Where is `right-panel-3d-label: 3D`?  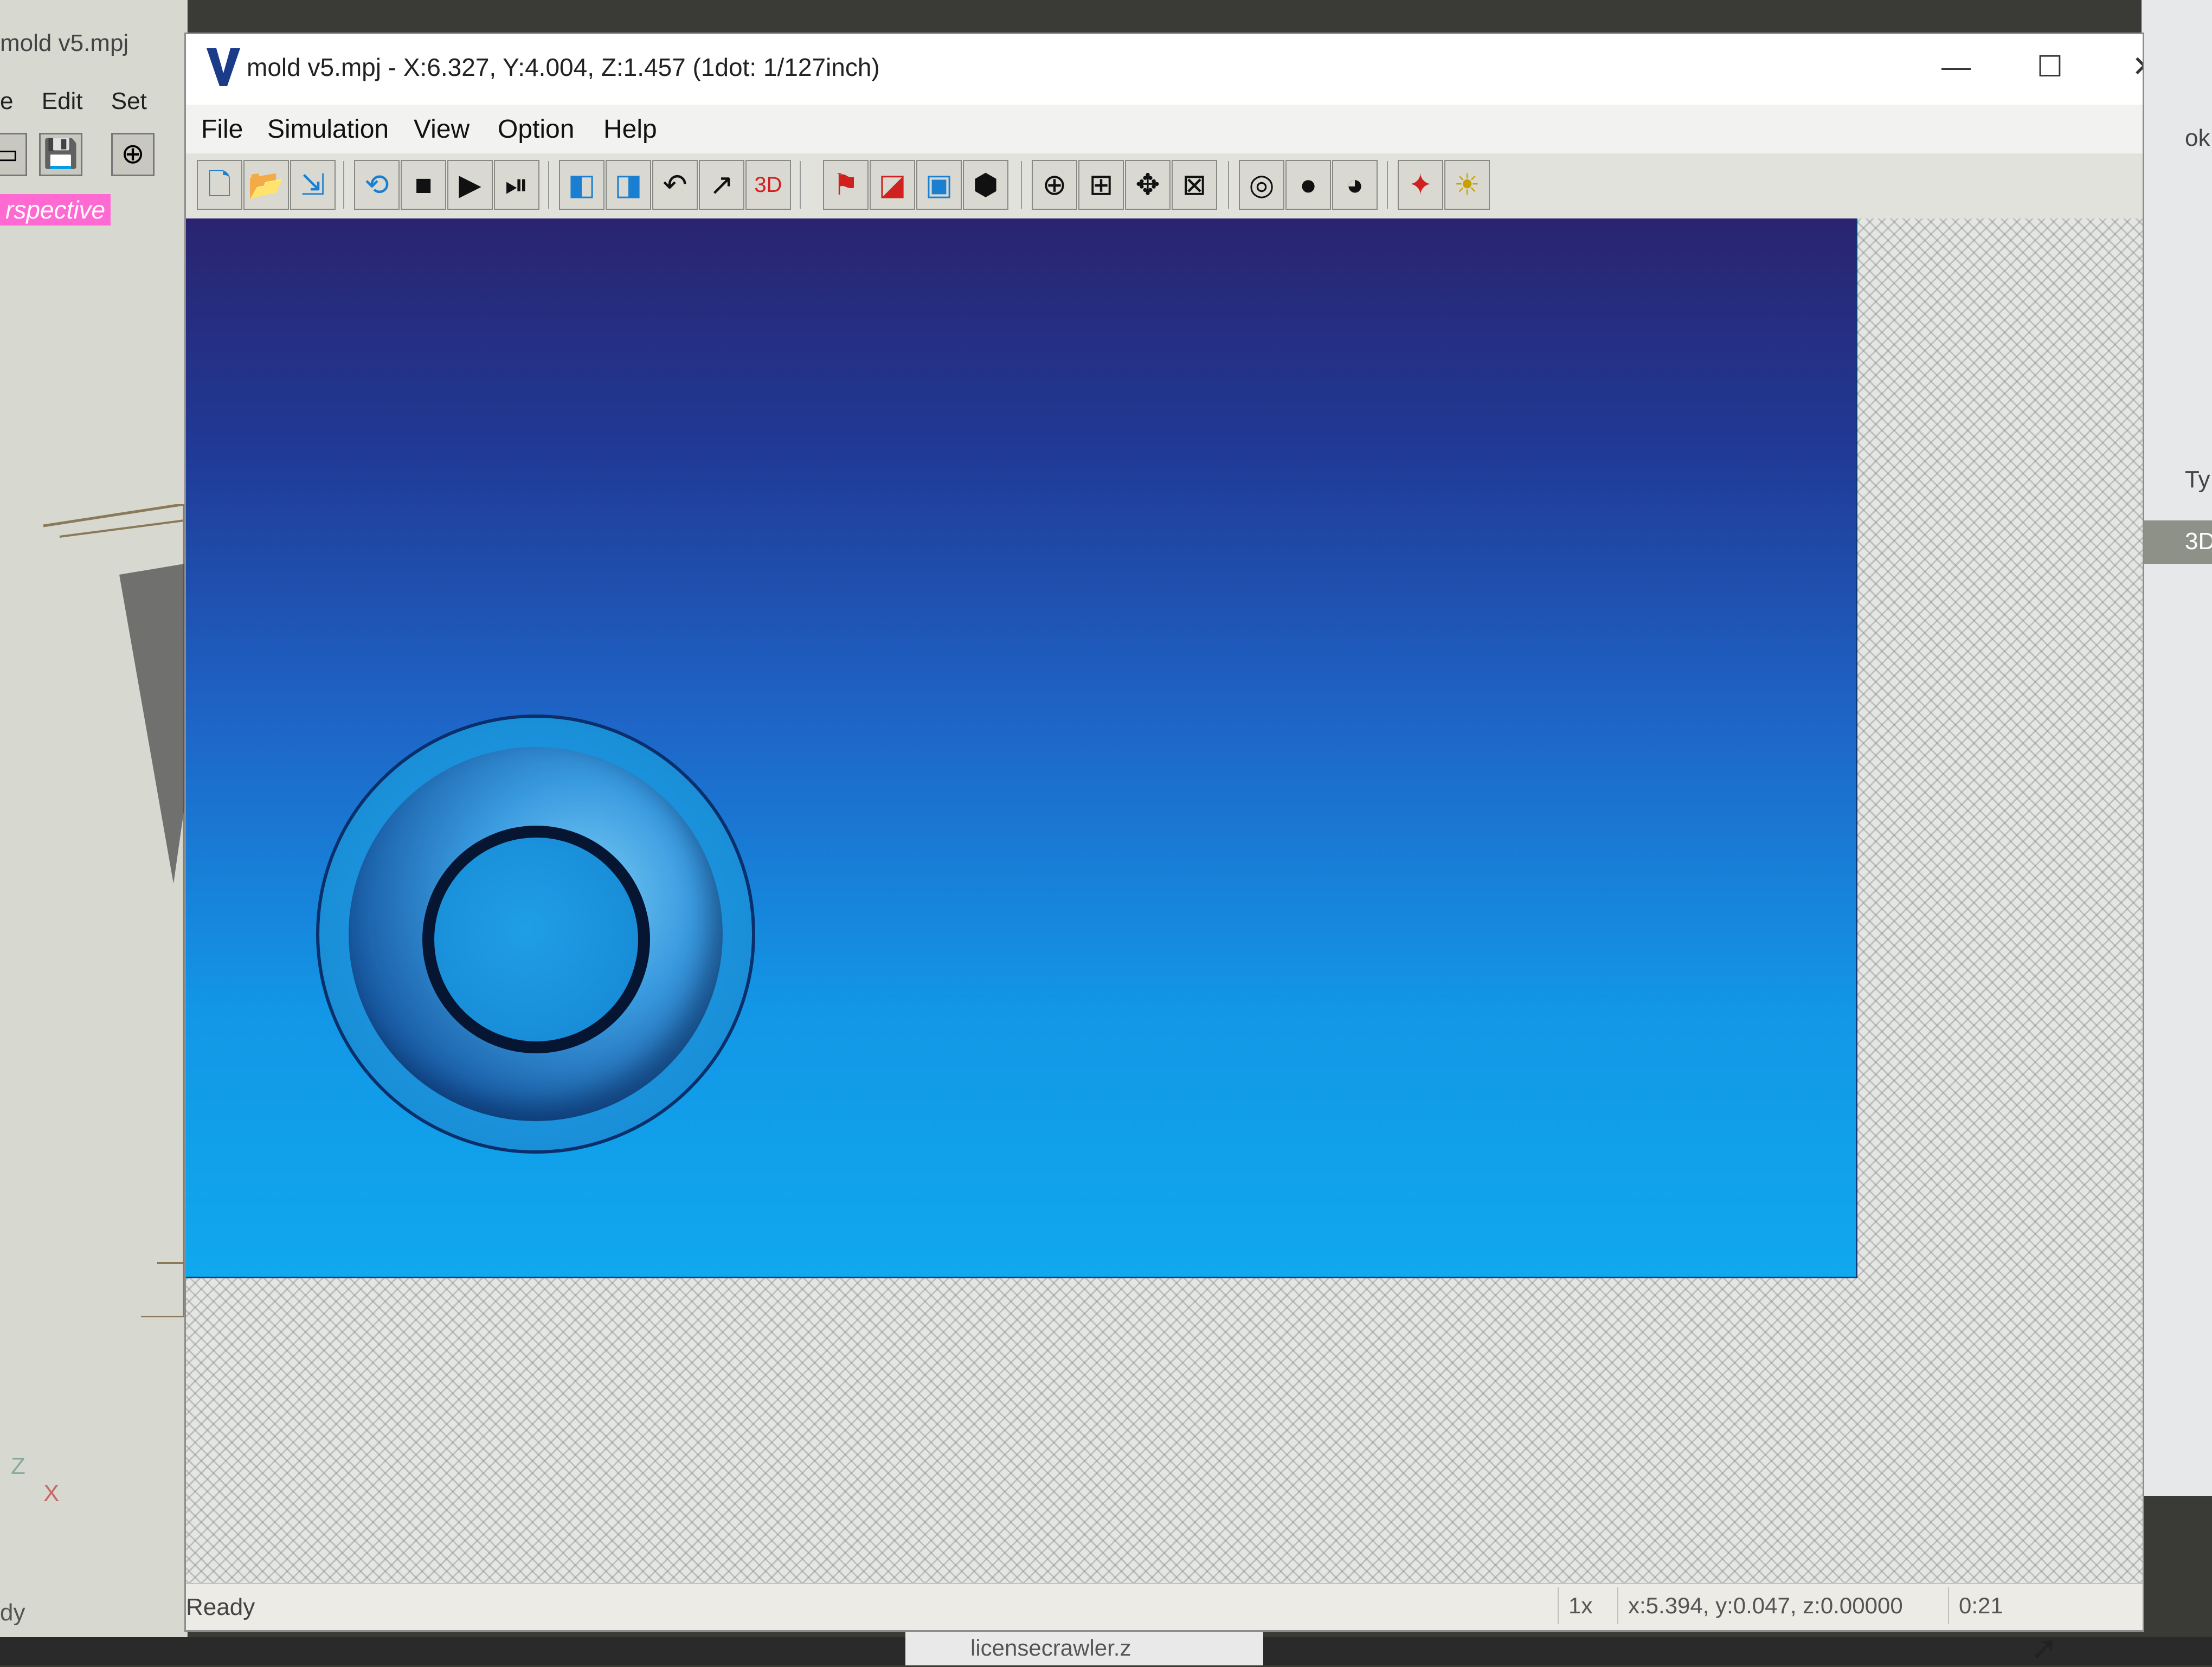 right-panel-3d-label: 3D is located at coordinates (2198, 541).